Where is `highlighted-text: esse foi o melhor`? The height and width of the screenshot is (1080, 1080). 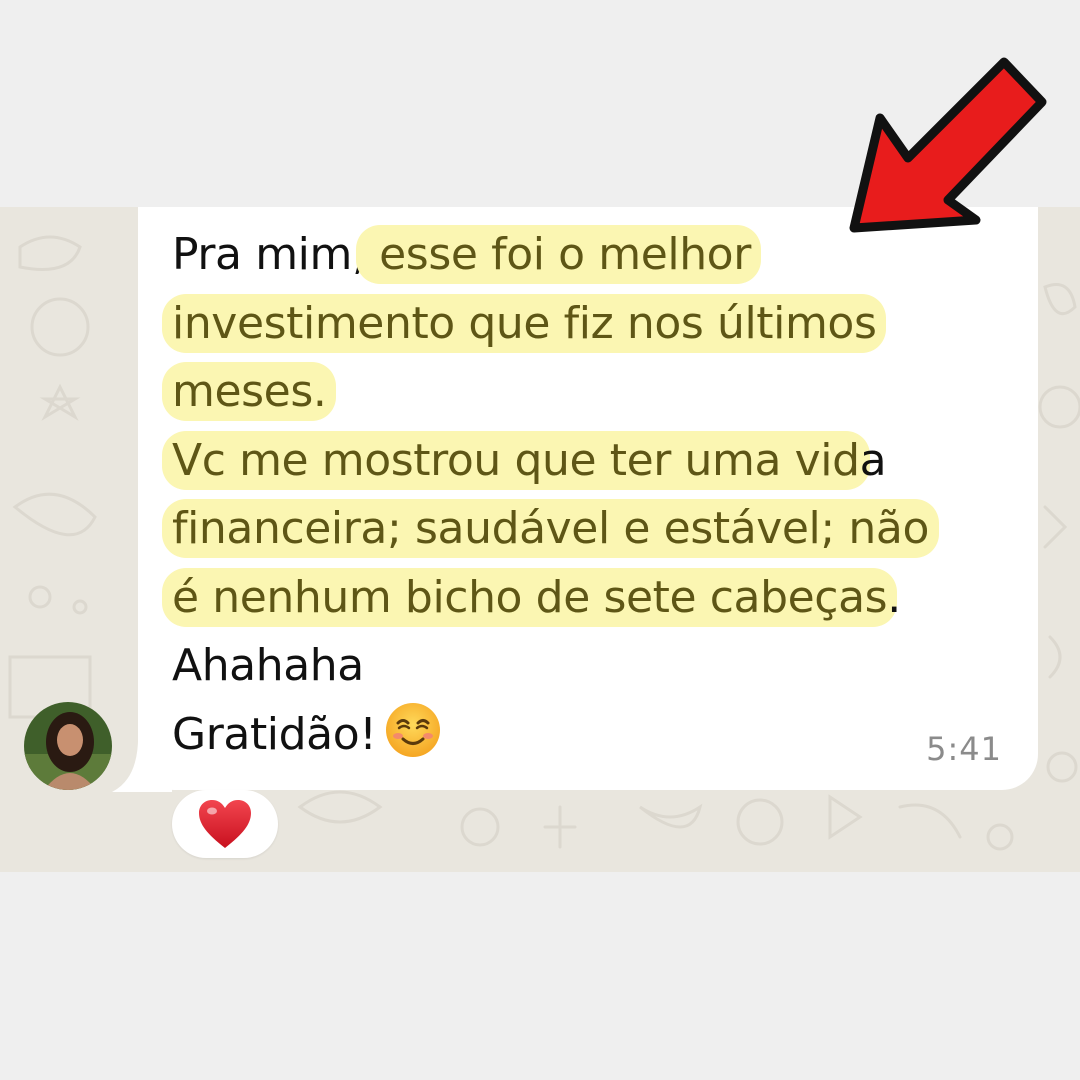
highlighted-text: esse foi o melhor is located at coordinates (558, 254).